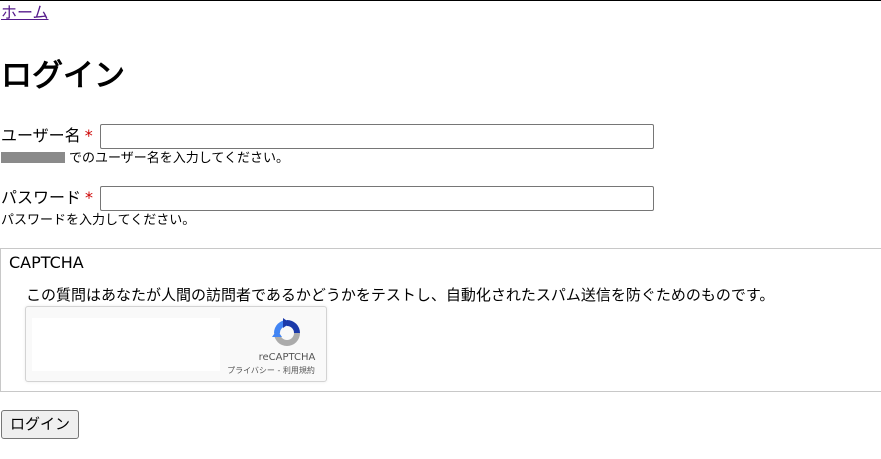  Describe the element at coordinates (33, 157) in the screenshot. I see `redacted-site-name` at that location.